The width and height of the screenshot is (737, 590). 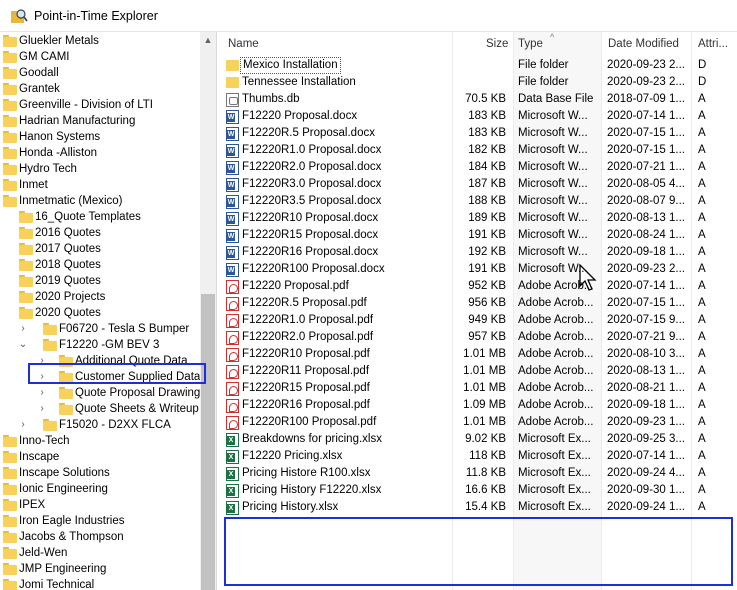 I want to click on excel-document-icon, so click(x=232, y=491).